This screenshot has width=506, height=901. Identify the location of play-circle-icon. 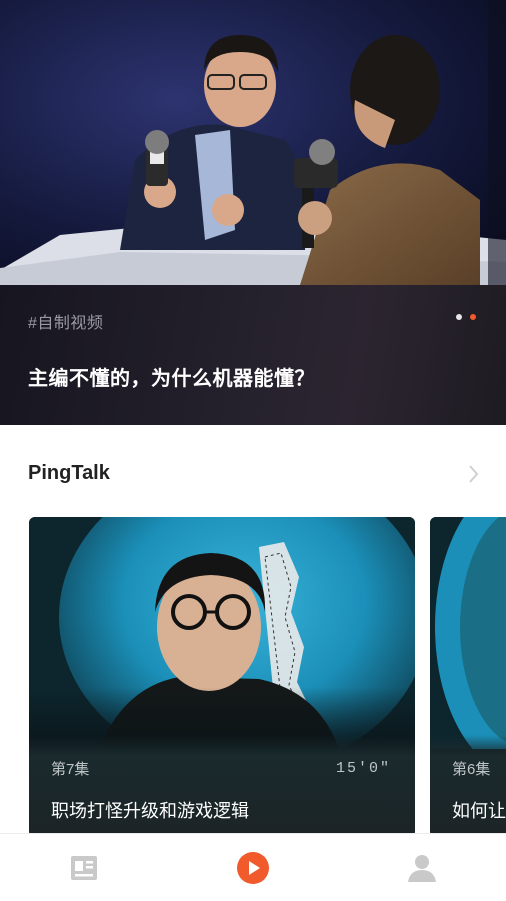
(253, 867).